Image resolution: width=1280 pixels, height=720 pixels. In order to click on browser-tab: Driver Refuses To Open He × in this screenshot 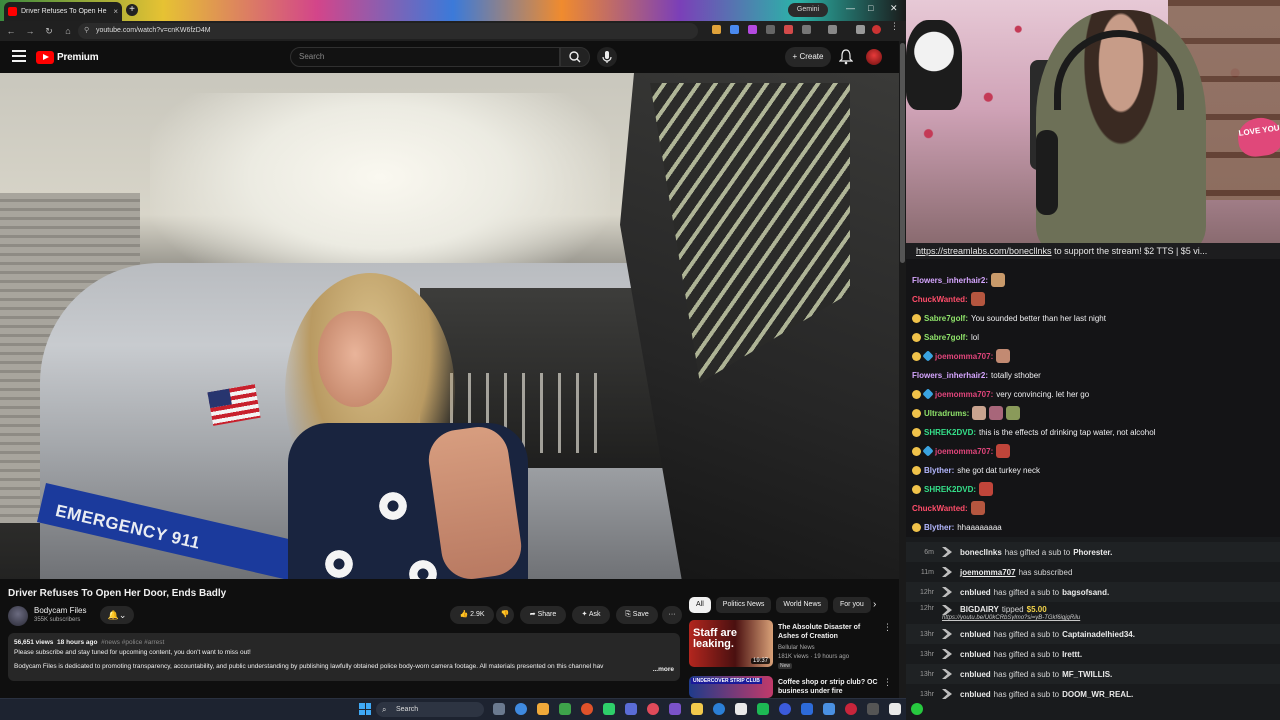, I will do `click(63, 11)`.